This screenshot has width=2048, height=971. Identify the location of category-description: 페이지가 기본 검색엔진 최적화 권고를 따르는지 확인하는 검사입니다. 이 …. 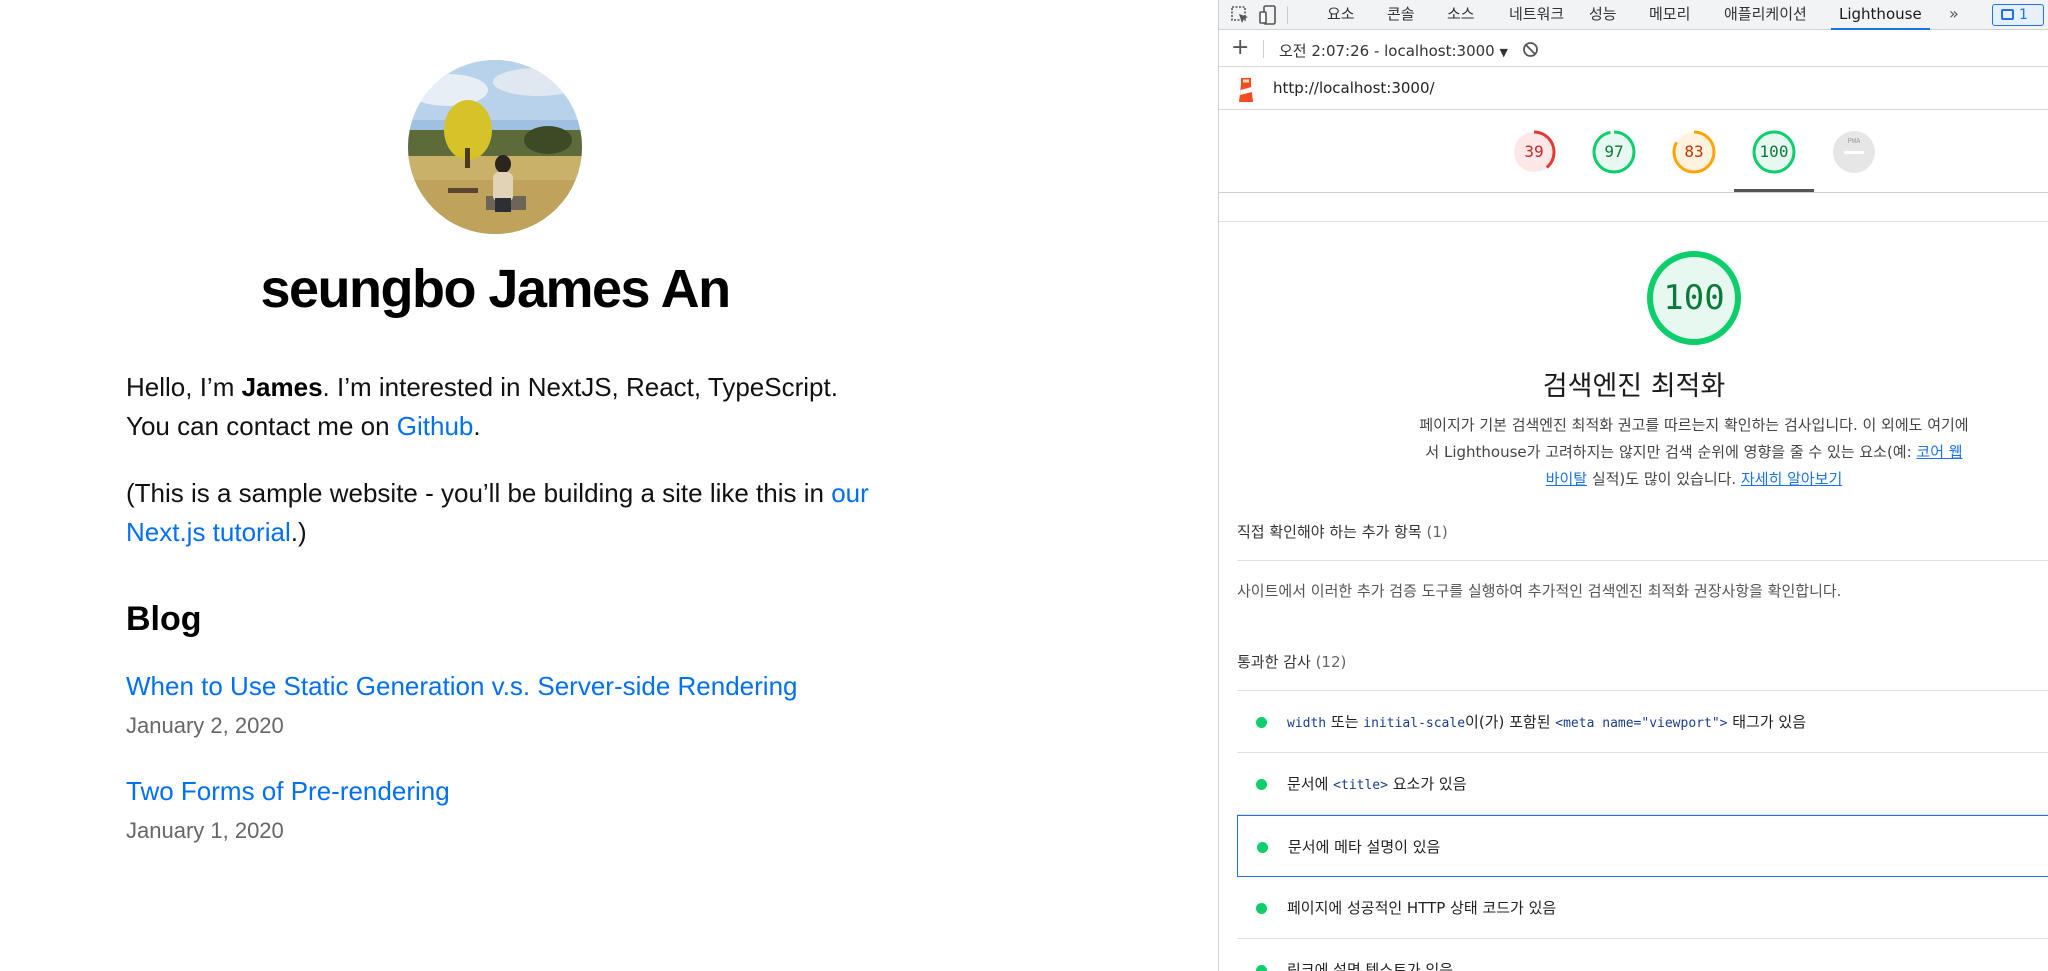
(1694, 452).